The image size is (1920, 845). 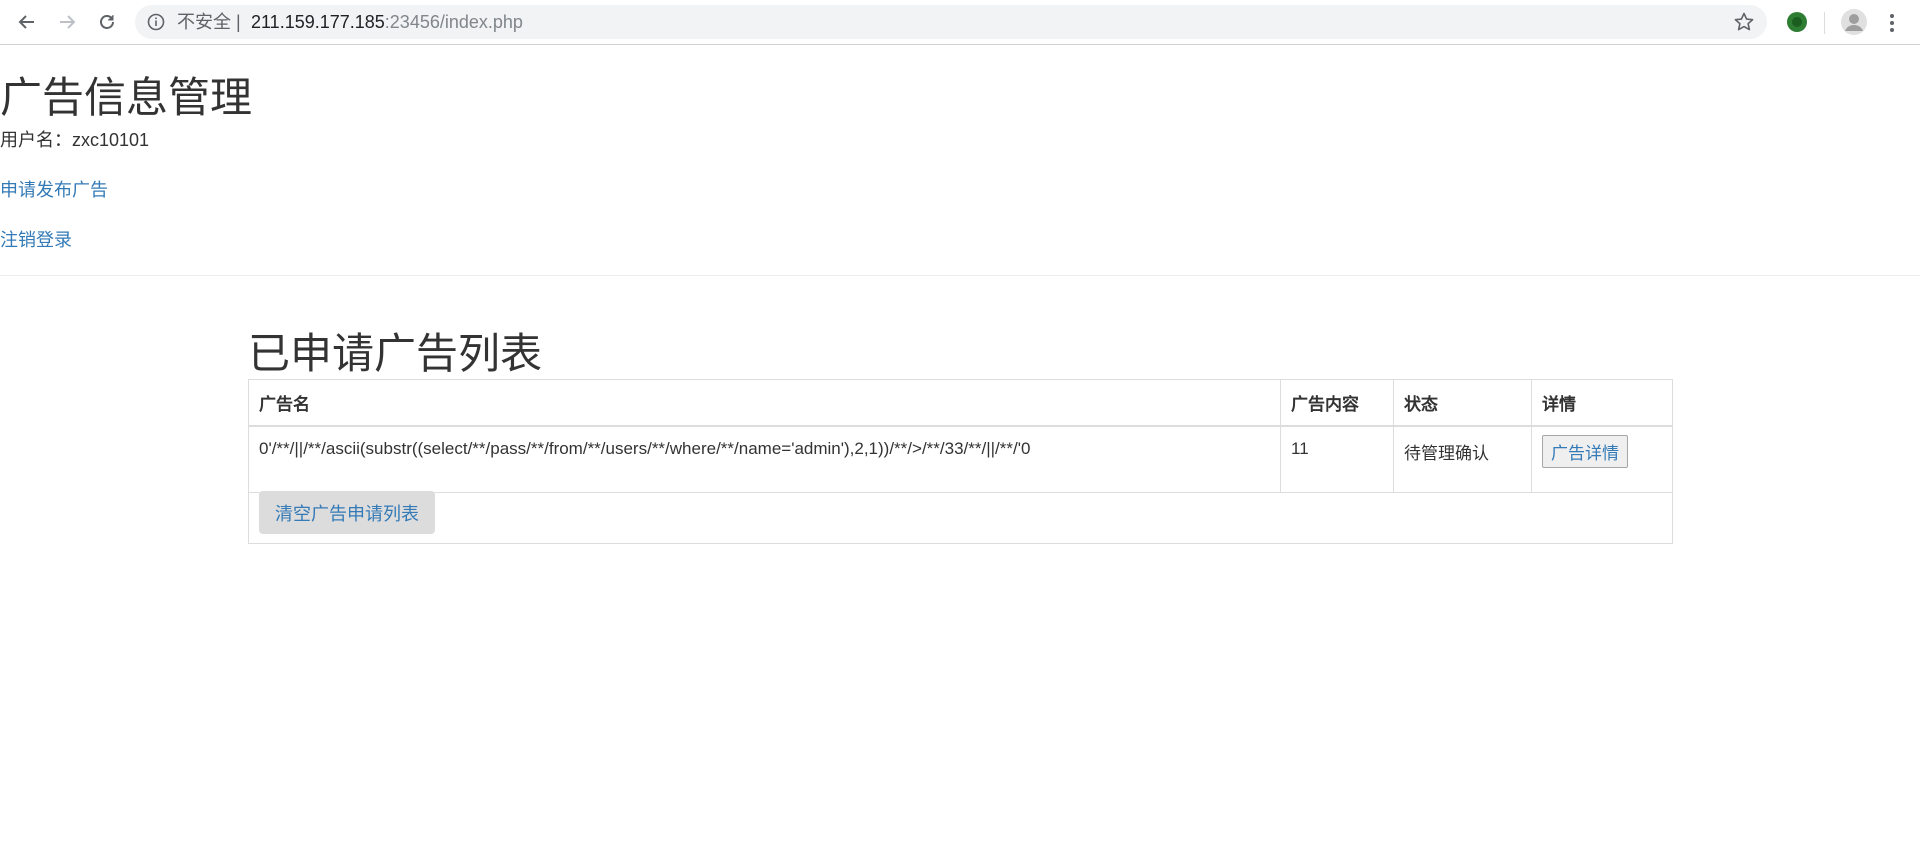 I want to click on ad-detail-cell: 广告详情, so click(x=1601, y=459).